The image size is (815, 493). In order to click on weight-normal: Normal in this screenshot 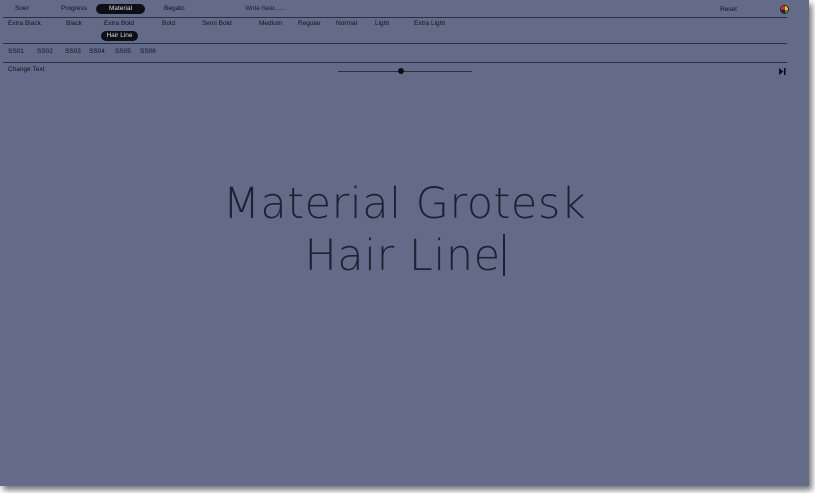, I will do `click(346, 24)`.